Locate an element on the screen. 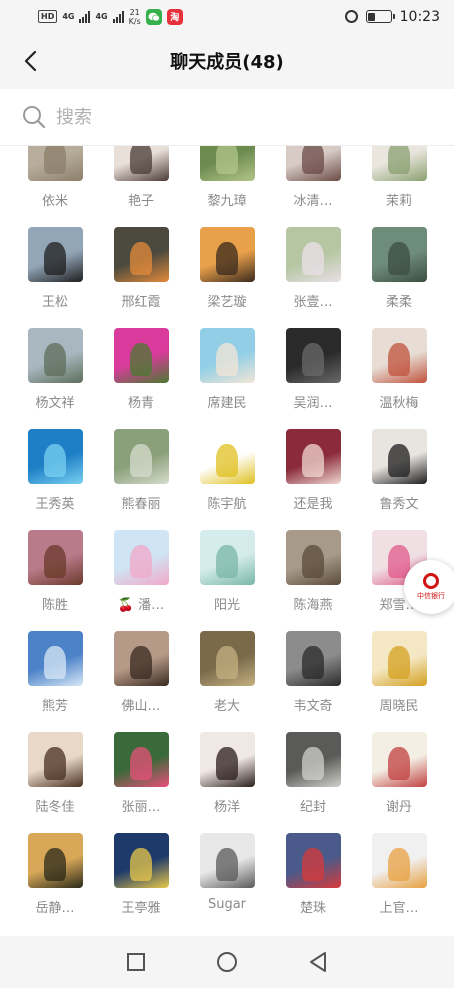 The image size is (454, 988). member-item: 杨文祥 is located at coordinates (55, 378).